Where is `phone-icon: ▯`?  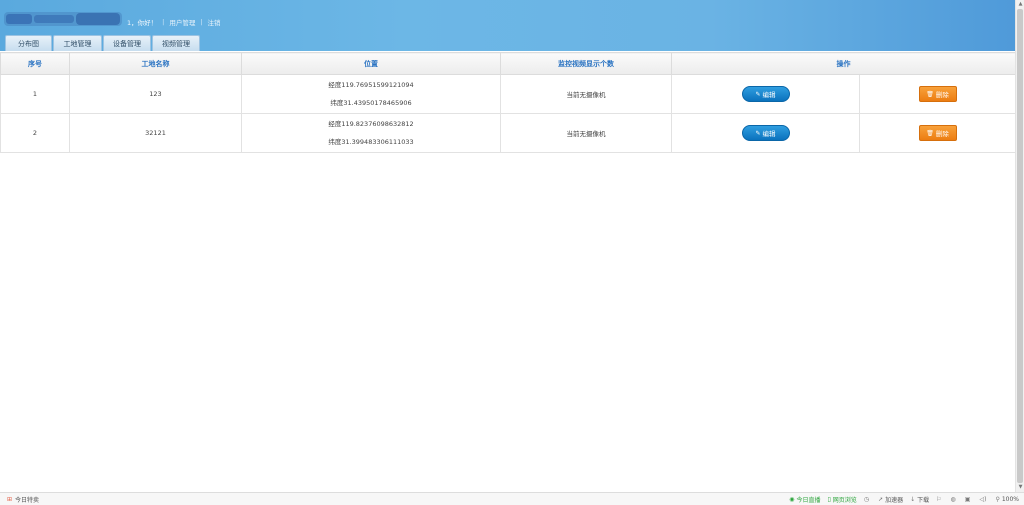
phone-icon: ▯ is located at coordinates (829, 499).